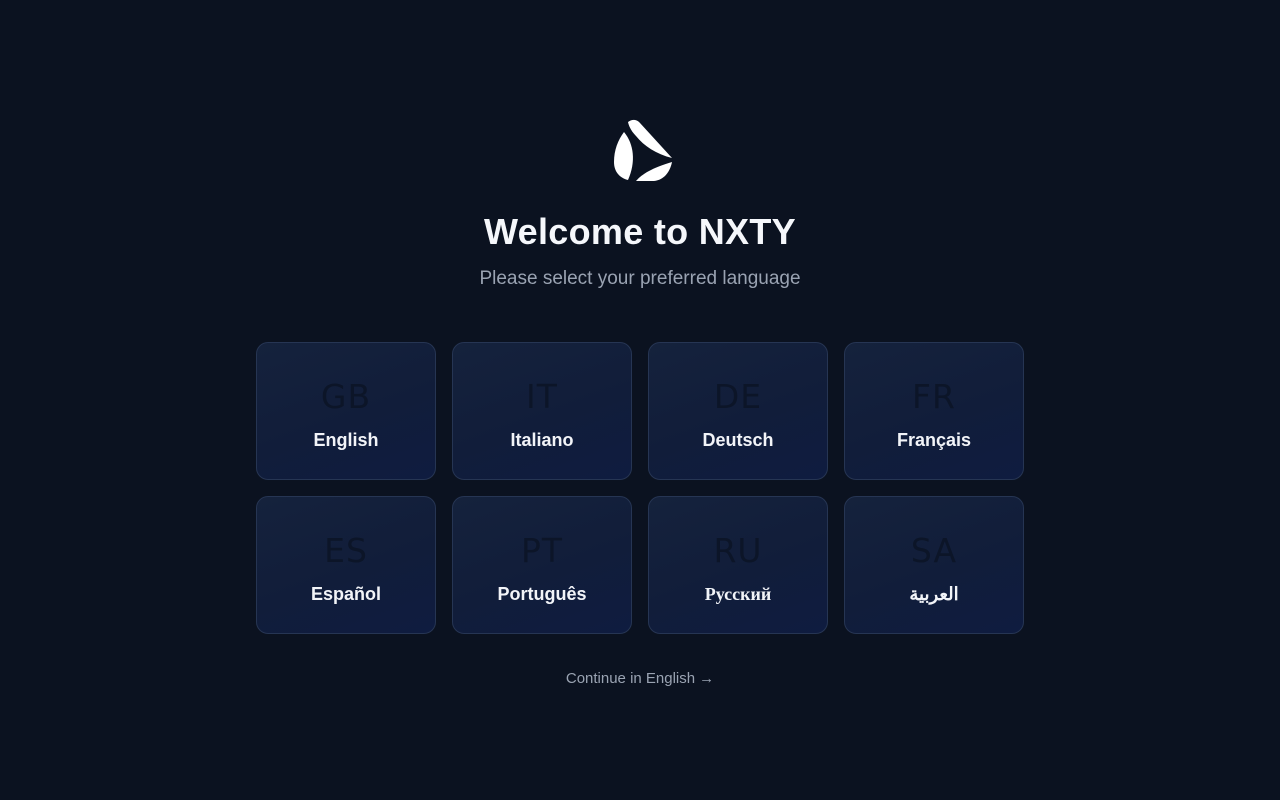 The image size is (1280, 800). I want to click on language-card-english: GB English, so click(346, 411).